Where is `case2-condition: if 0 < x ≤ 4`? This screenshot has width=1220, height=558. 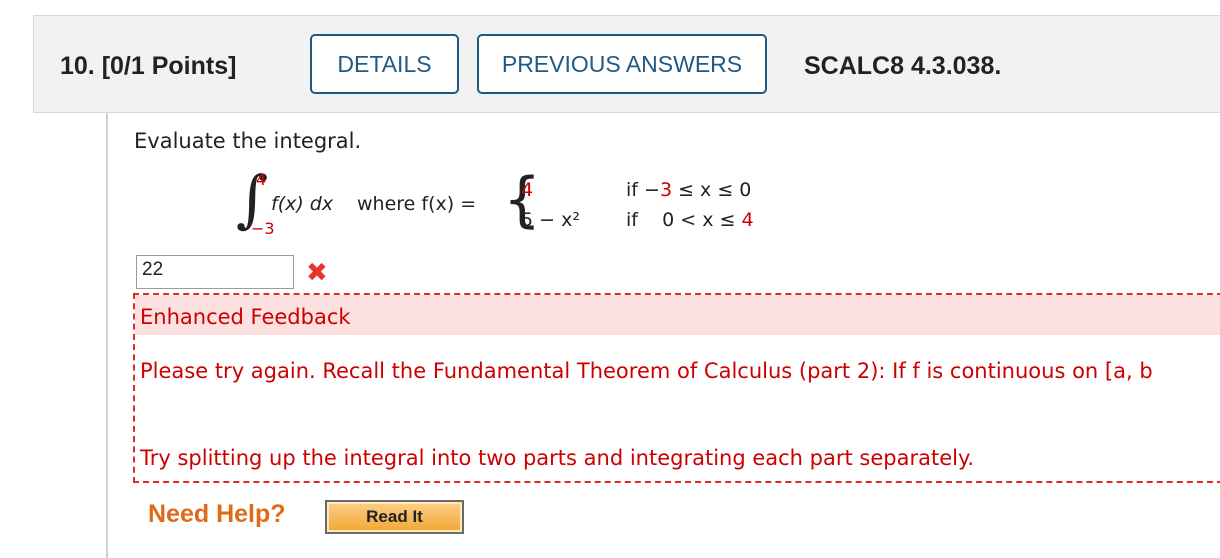
case2-condition: if 0 < x ≤ 4 is located at coordinates (690, 220).